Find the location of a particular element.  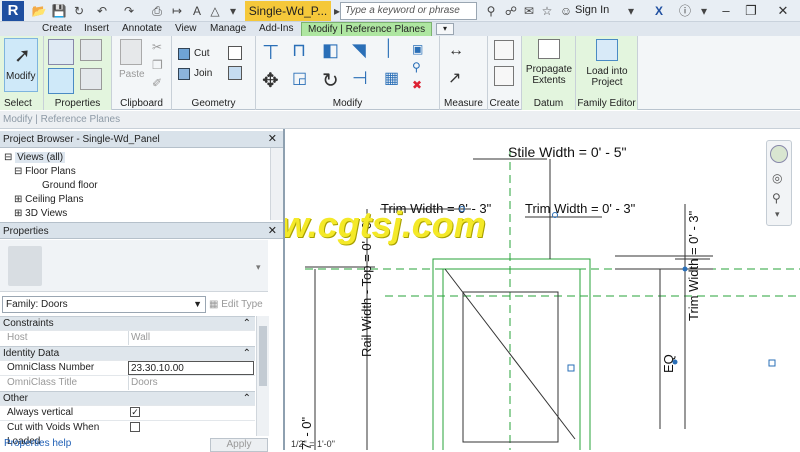

measure-icon: ↦ is located at coordinates (177, 11).